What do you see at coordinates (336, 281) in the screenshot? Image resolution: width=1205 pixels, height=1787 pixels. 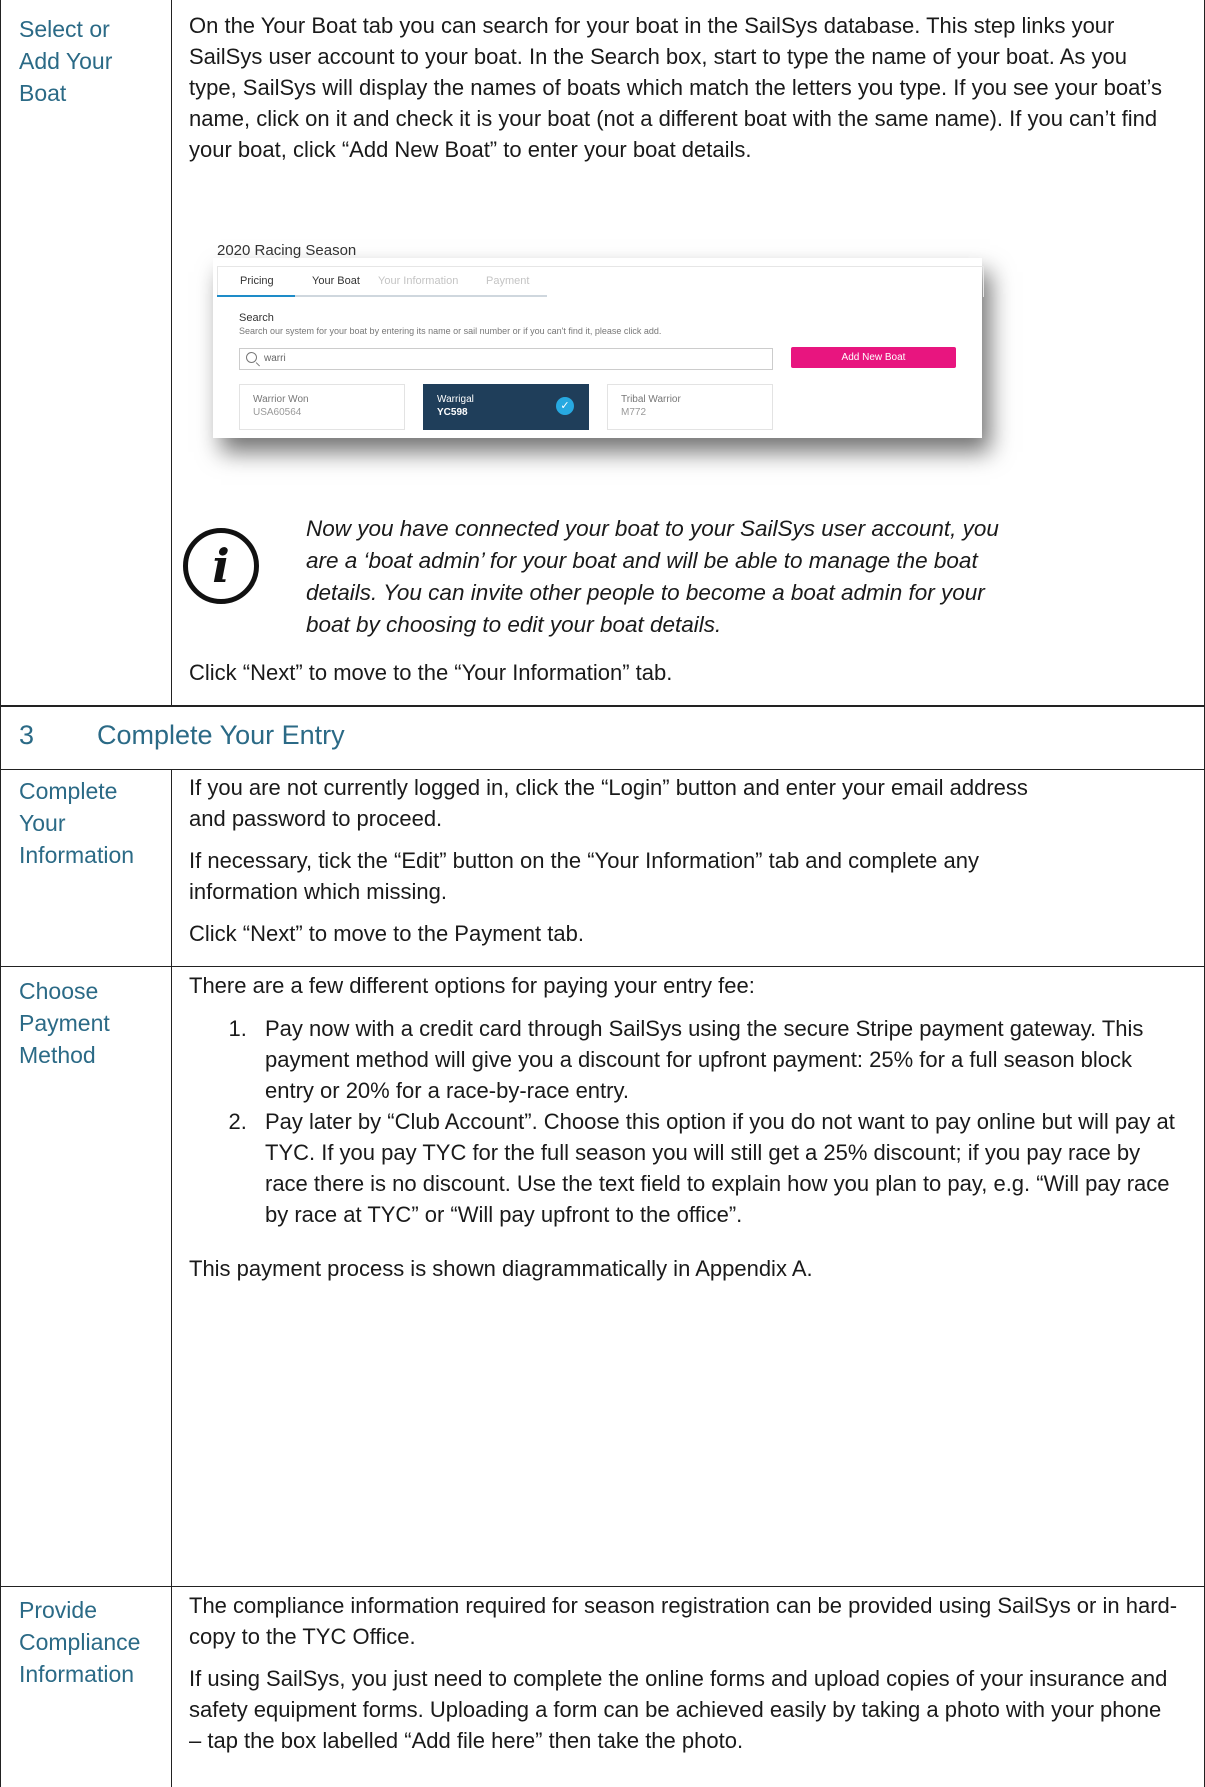 I see `tab-your-boat: Your Boat` at bounding box center [336, 281].